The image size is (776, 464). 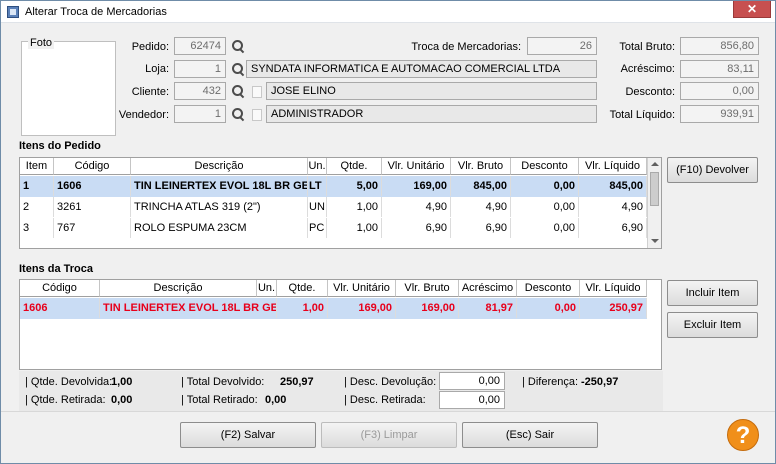 I want to click on pedido-scrollbar, so click(x=654, y=203).